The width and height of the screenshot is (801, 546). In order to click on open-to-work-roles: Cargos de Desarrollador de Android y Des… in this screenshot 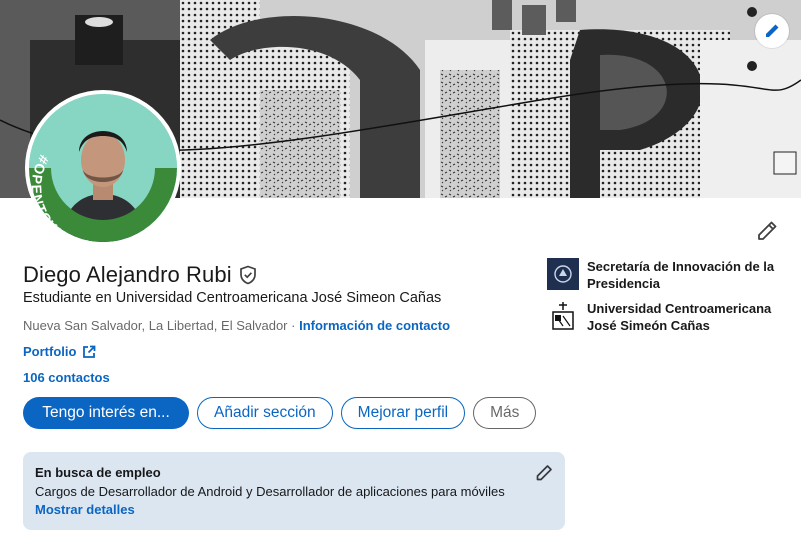, I will do `click(270, 491)`.